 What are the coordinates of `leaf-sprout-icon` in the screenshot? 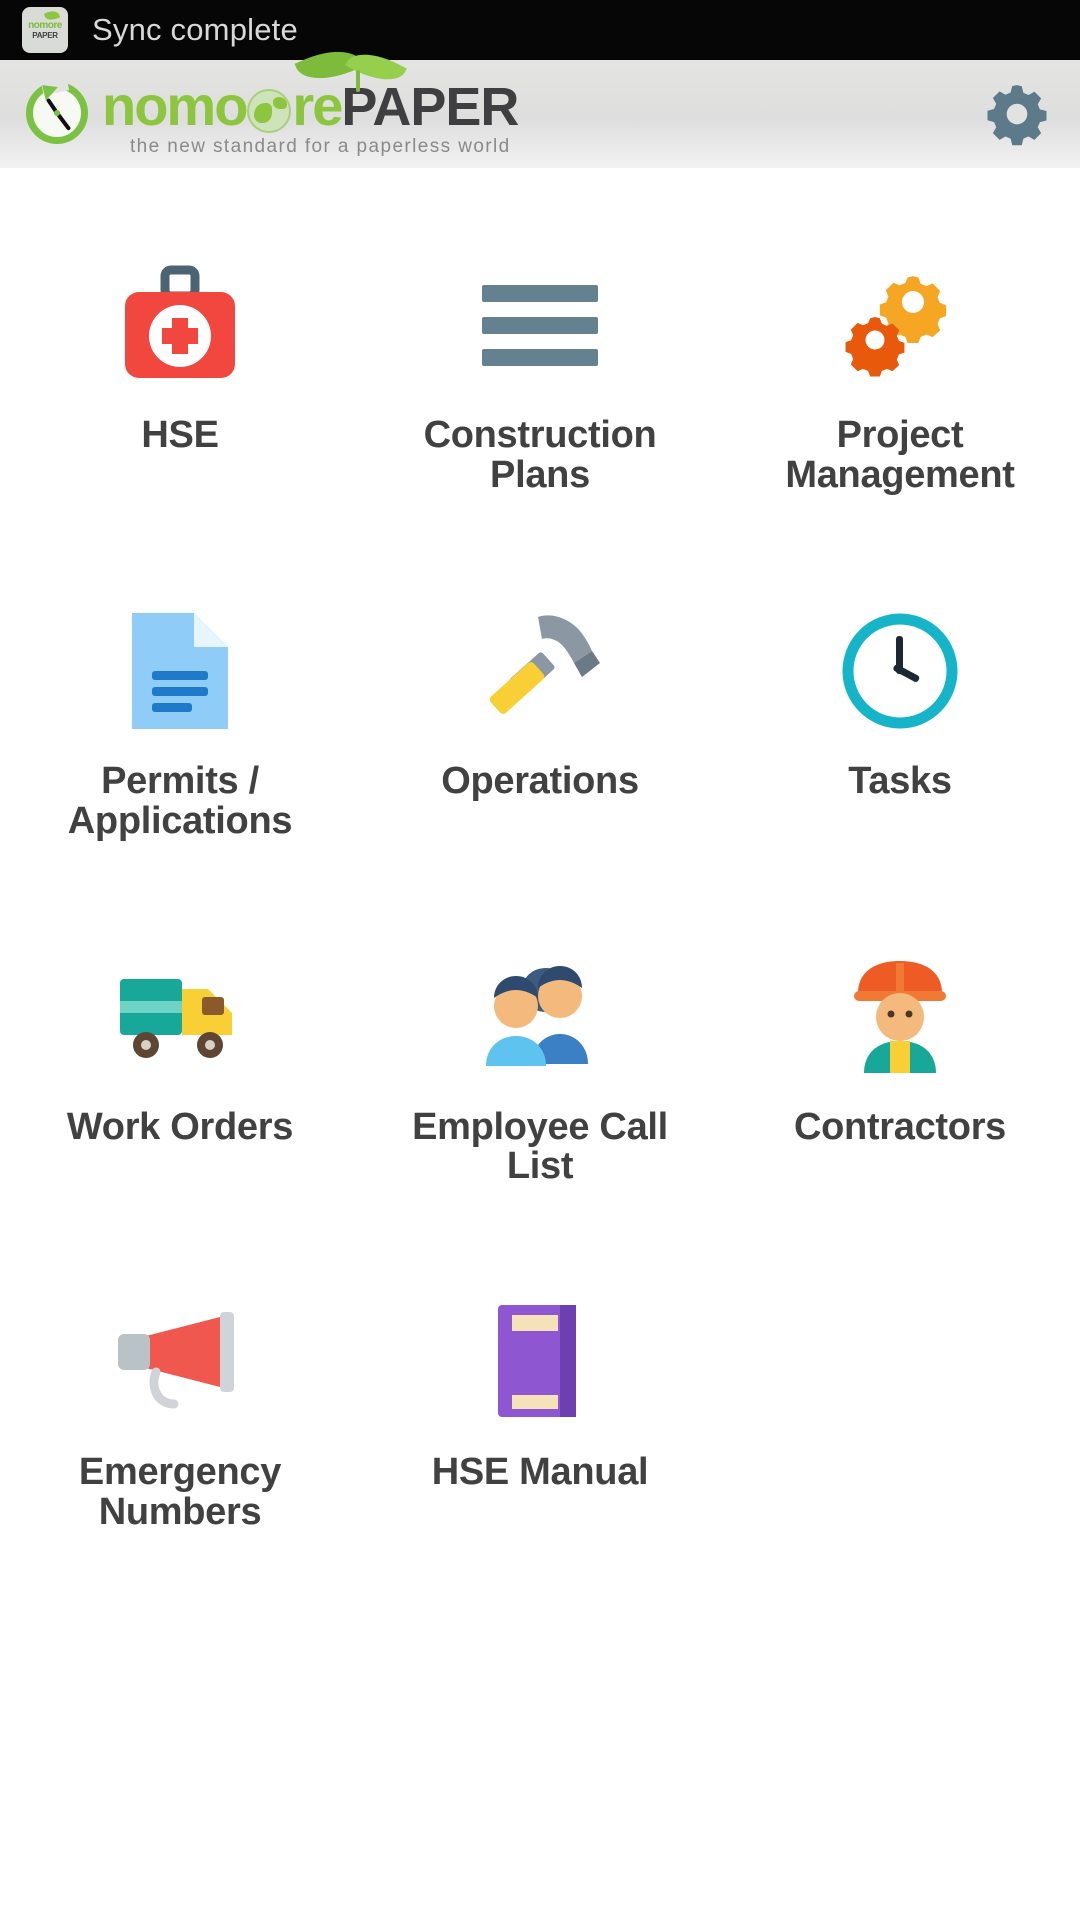 It's located at (351, 65).